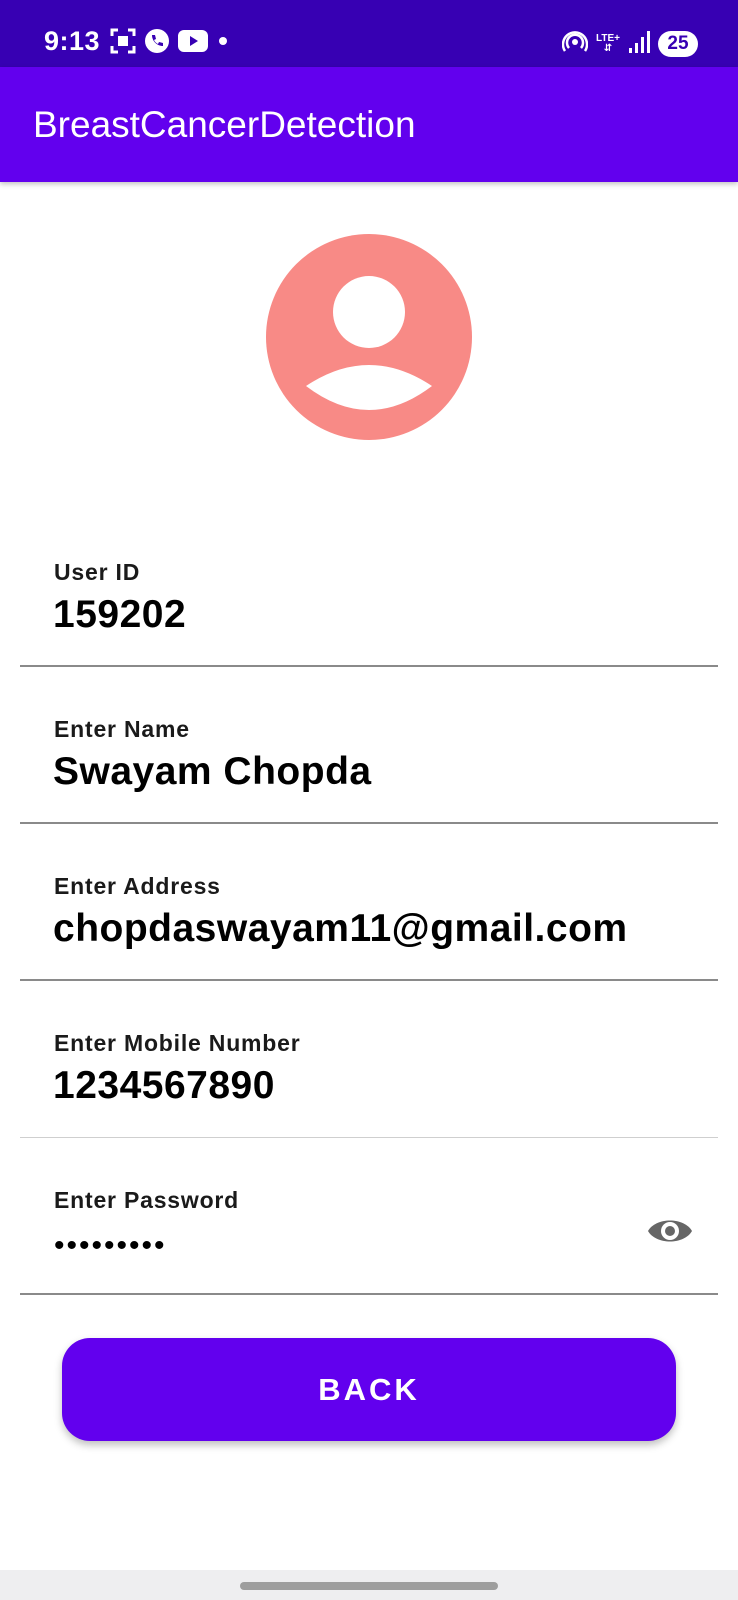 This screenshot has width=738, height=1600. I want to click on person-avatar-icon, so click(369, 337).